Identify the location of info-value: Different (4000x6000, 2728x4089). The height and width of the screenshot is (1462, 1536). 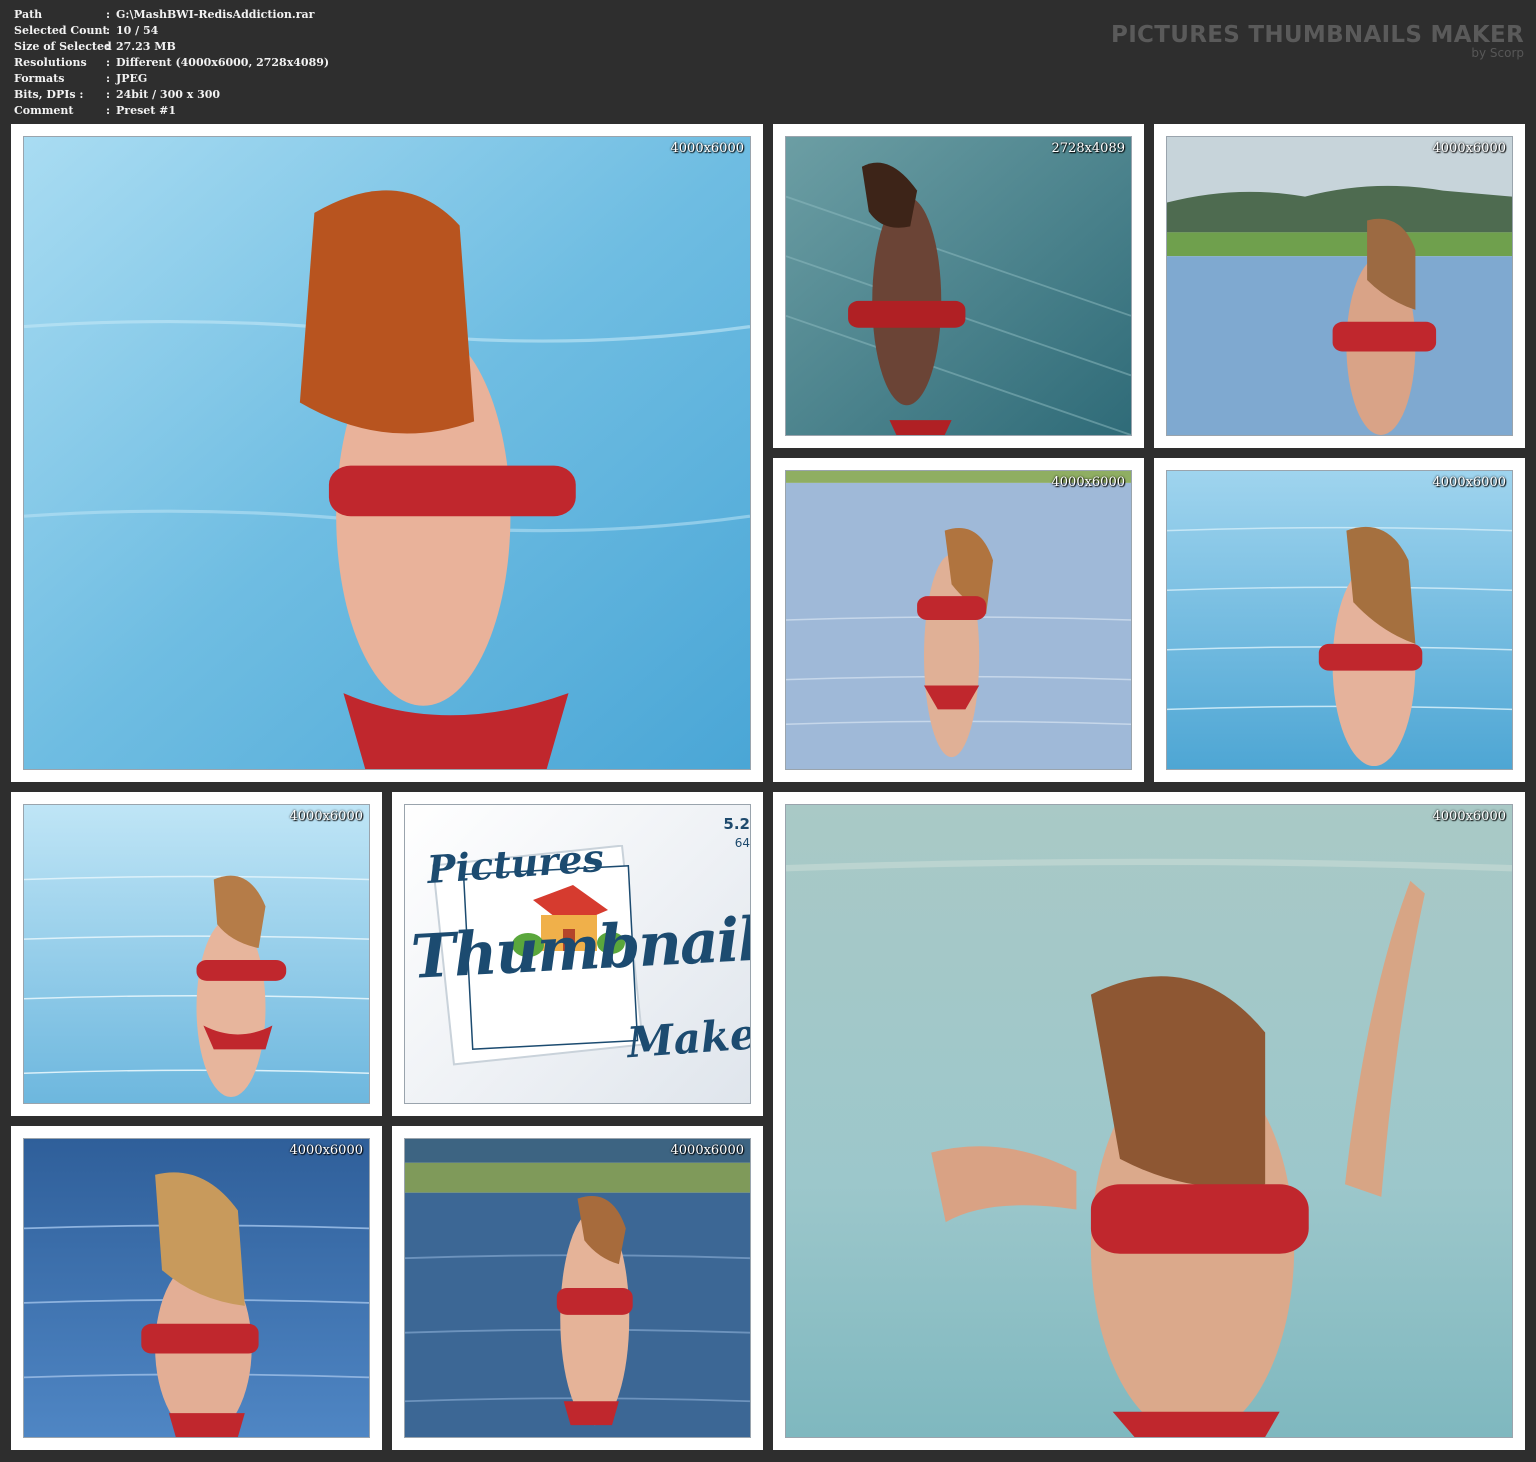
(223, 62).